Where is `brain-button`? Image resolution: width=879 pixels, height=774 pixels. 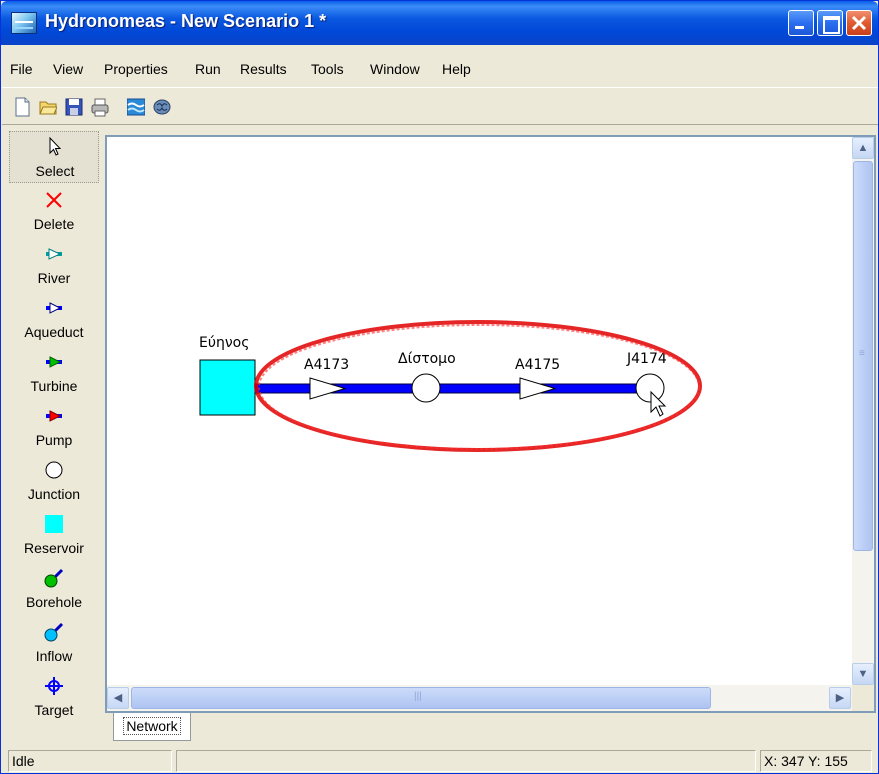 brain-button is located at coordinates (161, 106).